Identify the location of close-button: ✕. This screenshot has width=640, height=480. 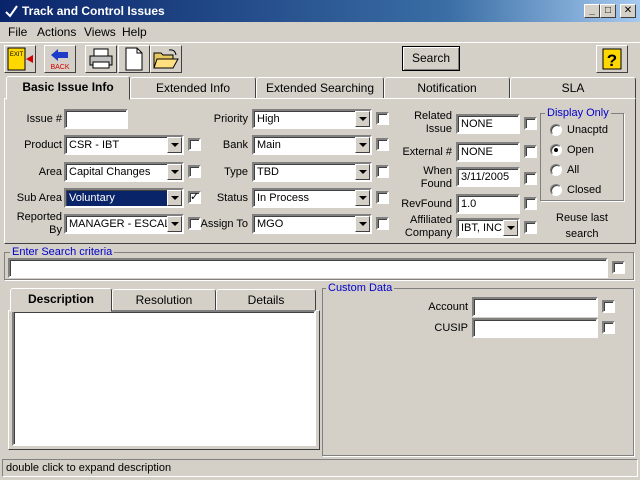
(628, 11).